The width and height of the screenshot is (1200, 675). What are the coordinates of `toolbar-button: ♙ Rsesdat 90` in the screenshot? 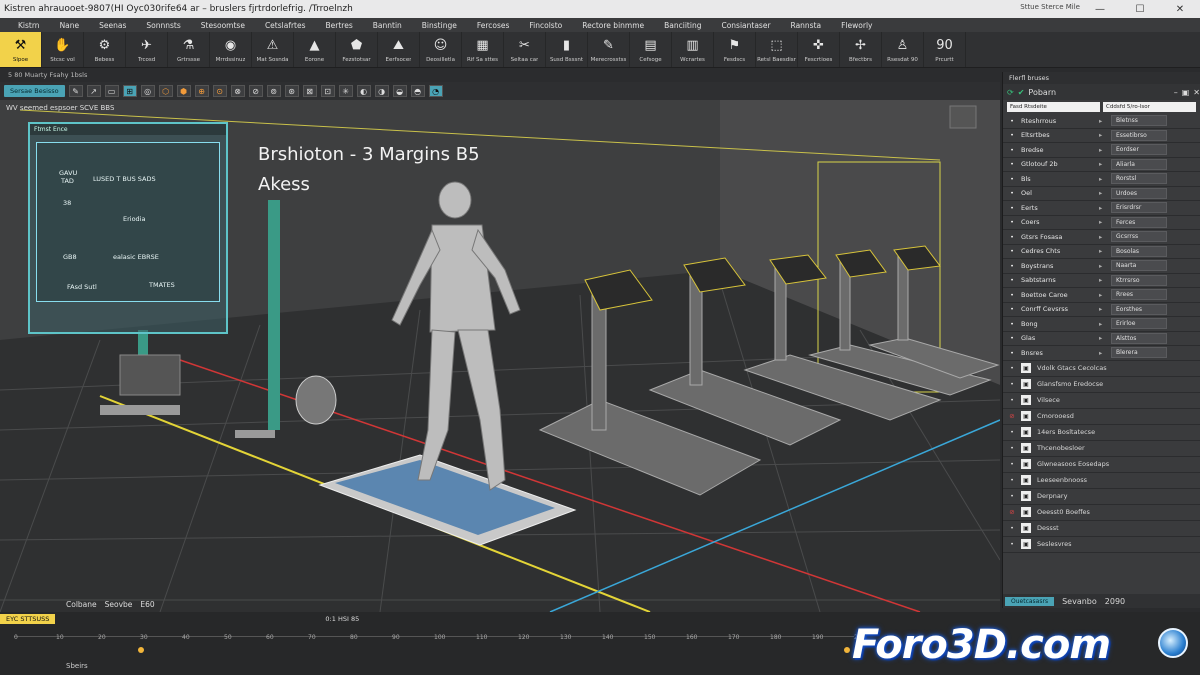 It's located at (903, 49).